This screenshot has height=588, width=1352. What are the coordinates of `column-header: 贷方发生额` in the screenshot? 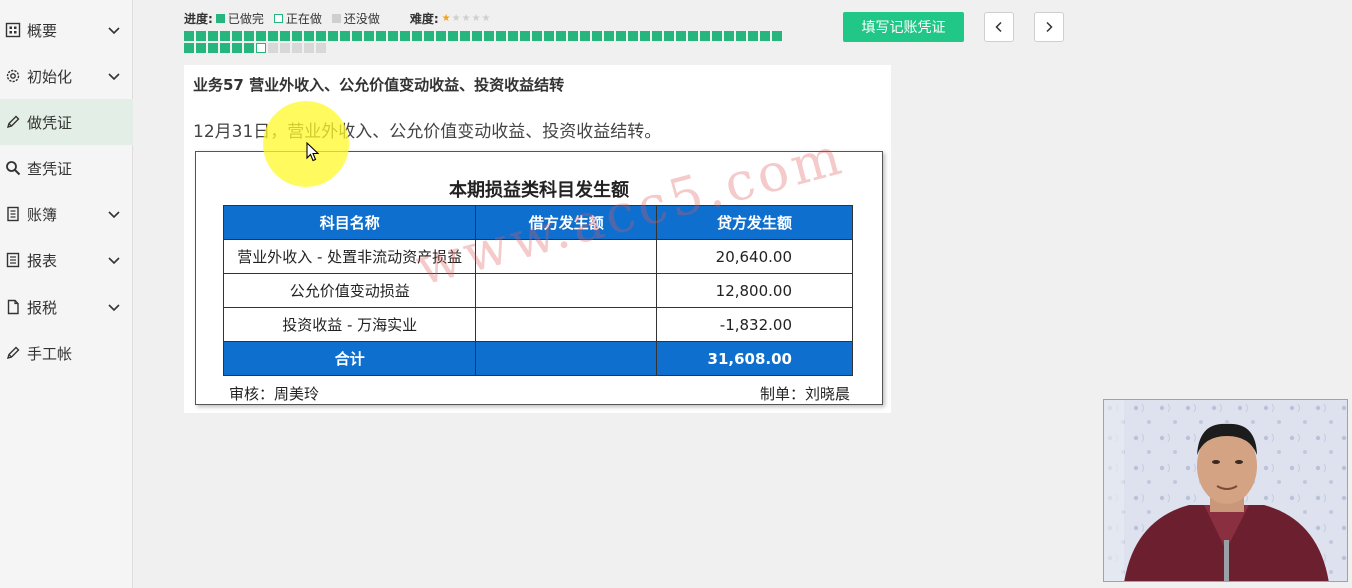 It's located at (754, 222).